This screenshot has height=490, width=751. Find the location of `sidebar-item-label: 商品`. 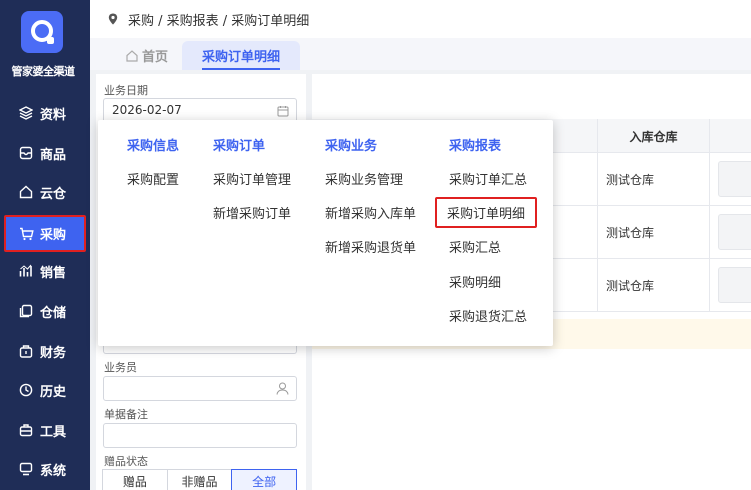

sidebar-item-label: 商品 is located at coordinates (53, 155).